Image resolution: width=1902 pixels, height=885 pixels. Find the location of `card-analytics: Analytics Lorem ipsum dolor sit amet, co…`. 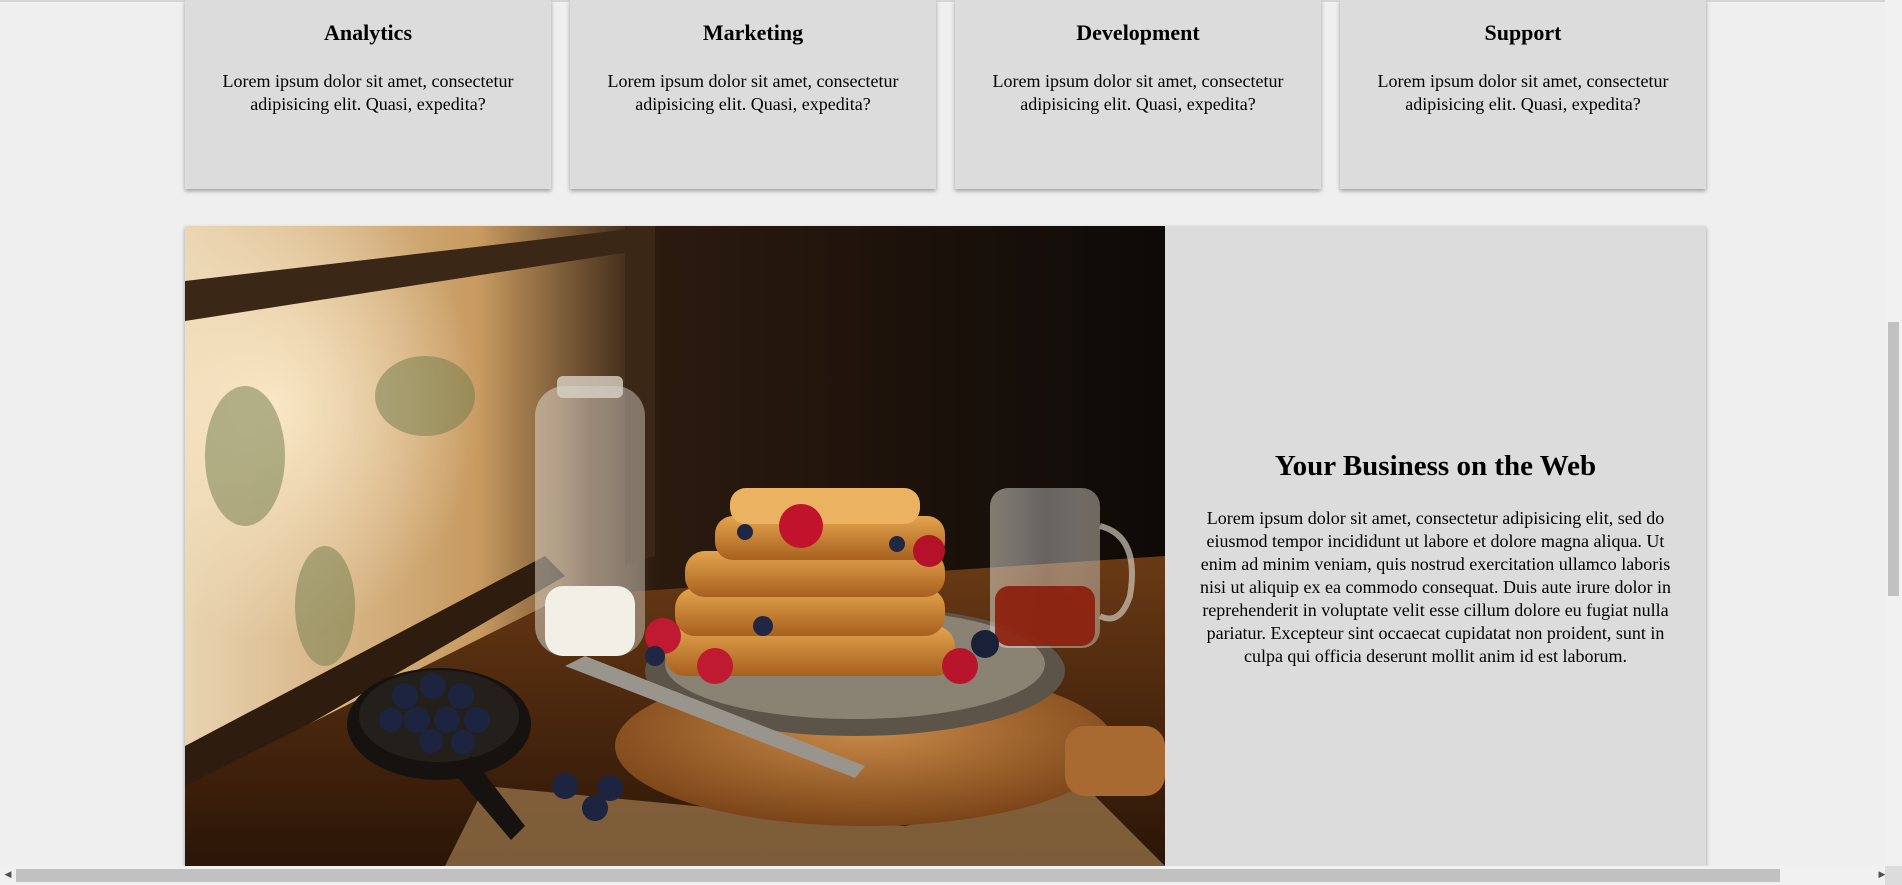

card-analytics: Analytics Lorem ipsum dolor sit amet, co… is located at coordinates (368, 94).